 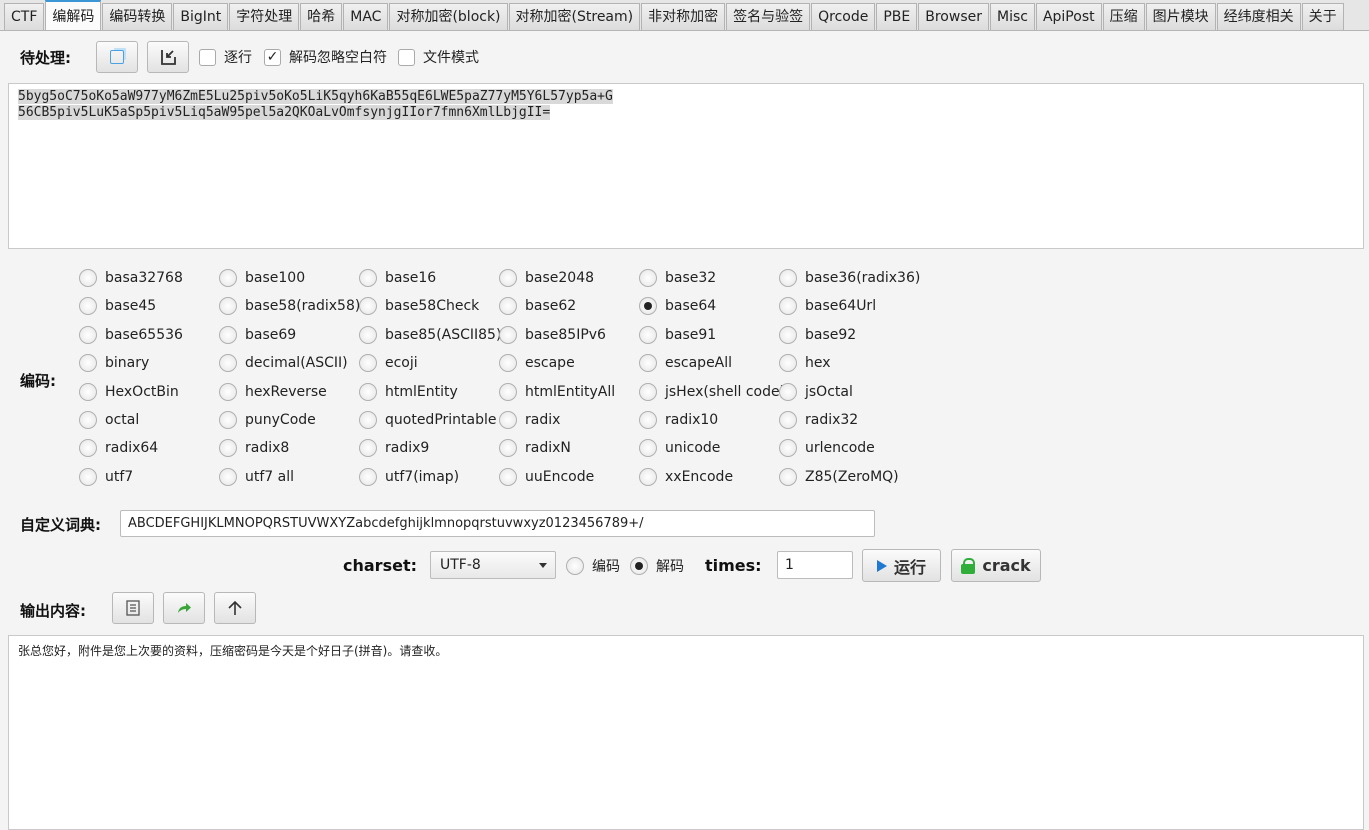 I want to click on encoding-option: decimal(ASCII), so click(x=283, y=363).